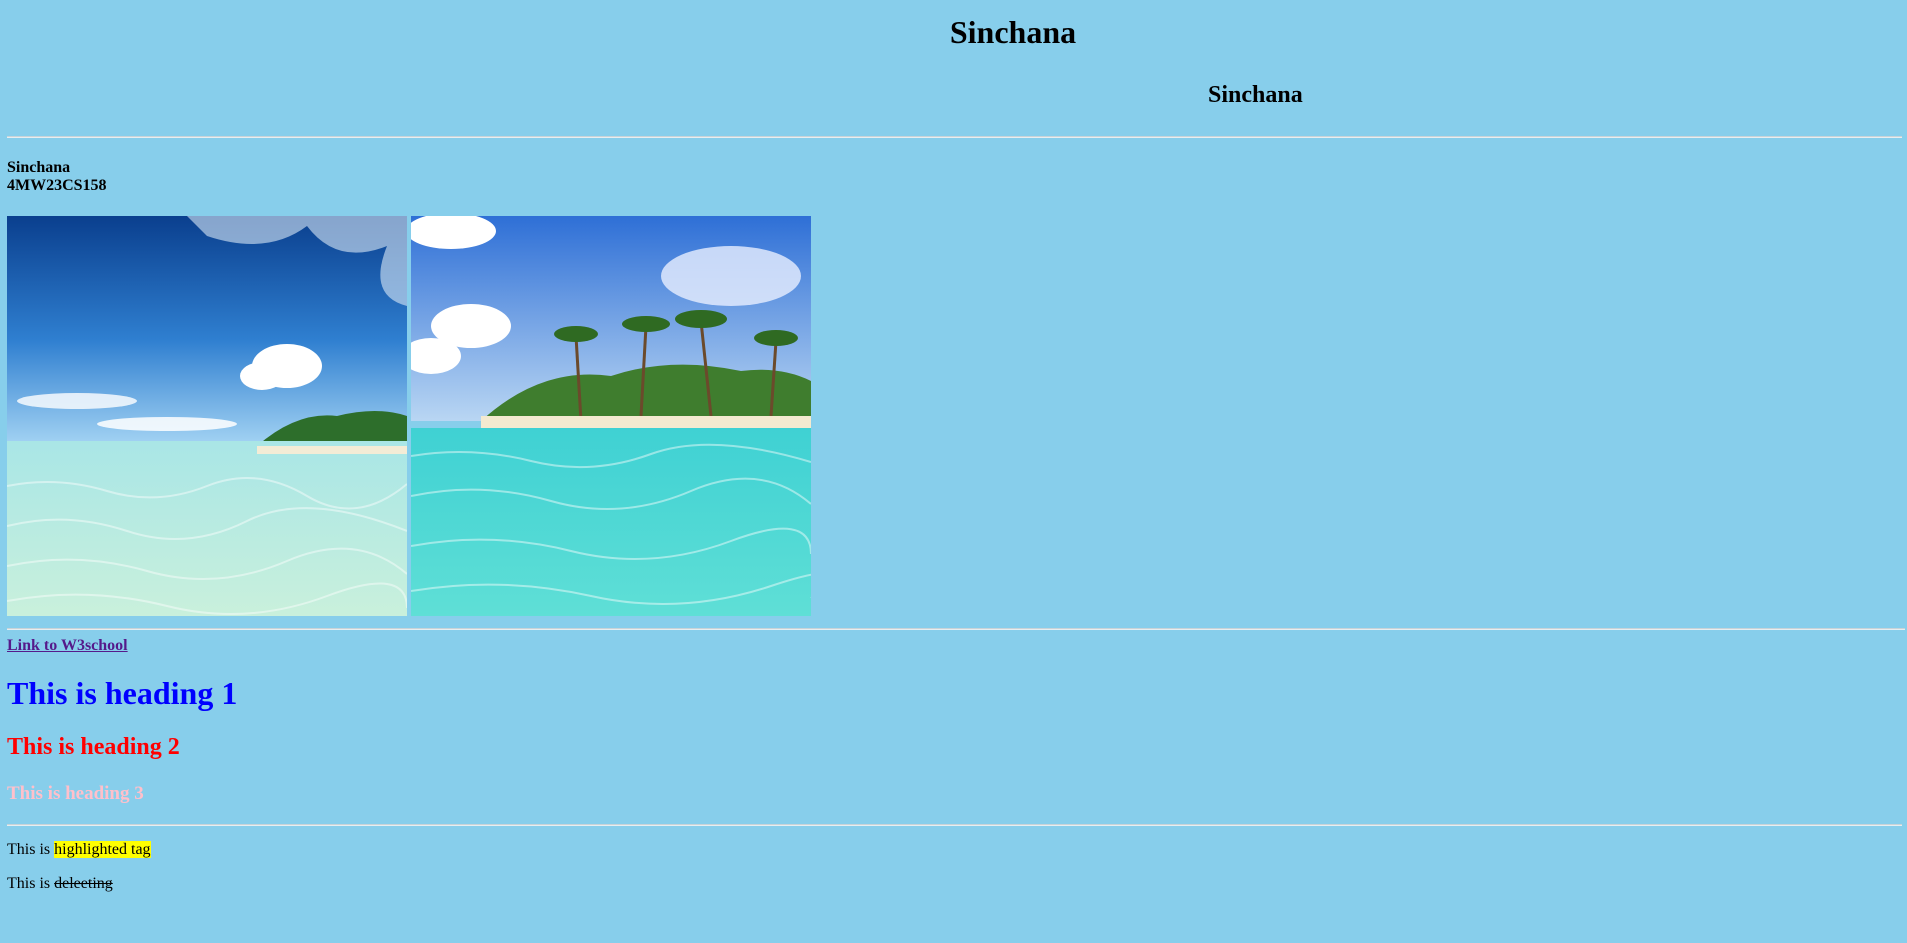 This screenshot has height=943, width=1907. I want to click on page-title: Sinchana, so click(1013, 32).